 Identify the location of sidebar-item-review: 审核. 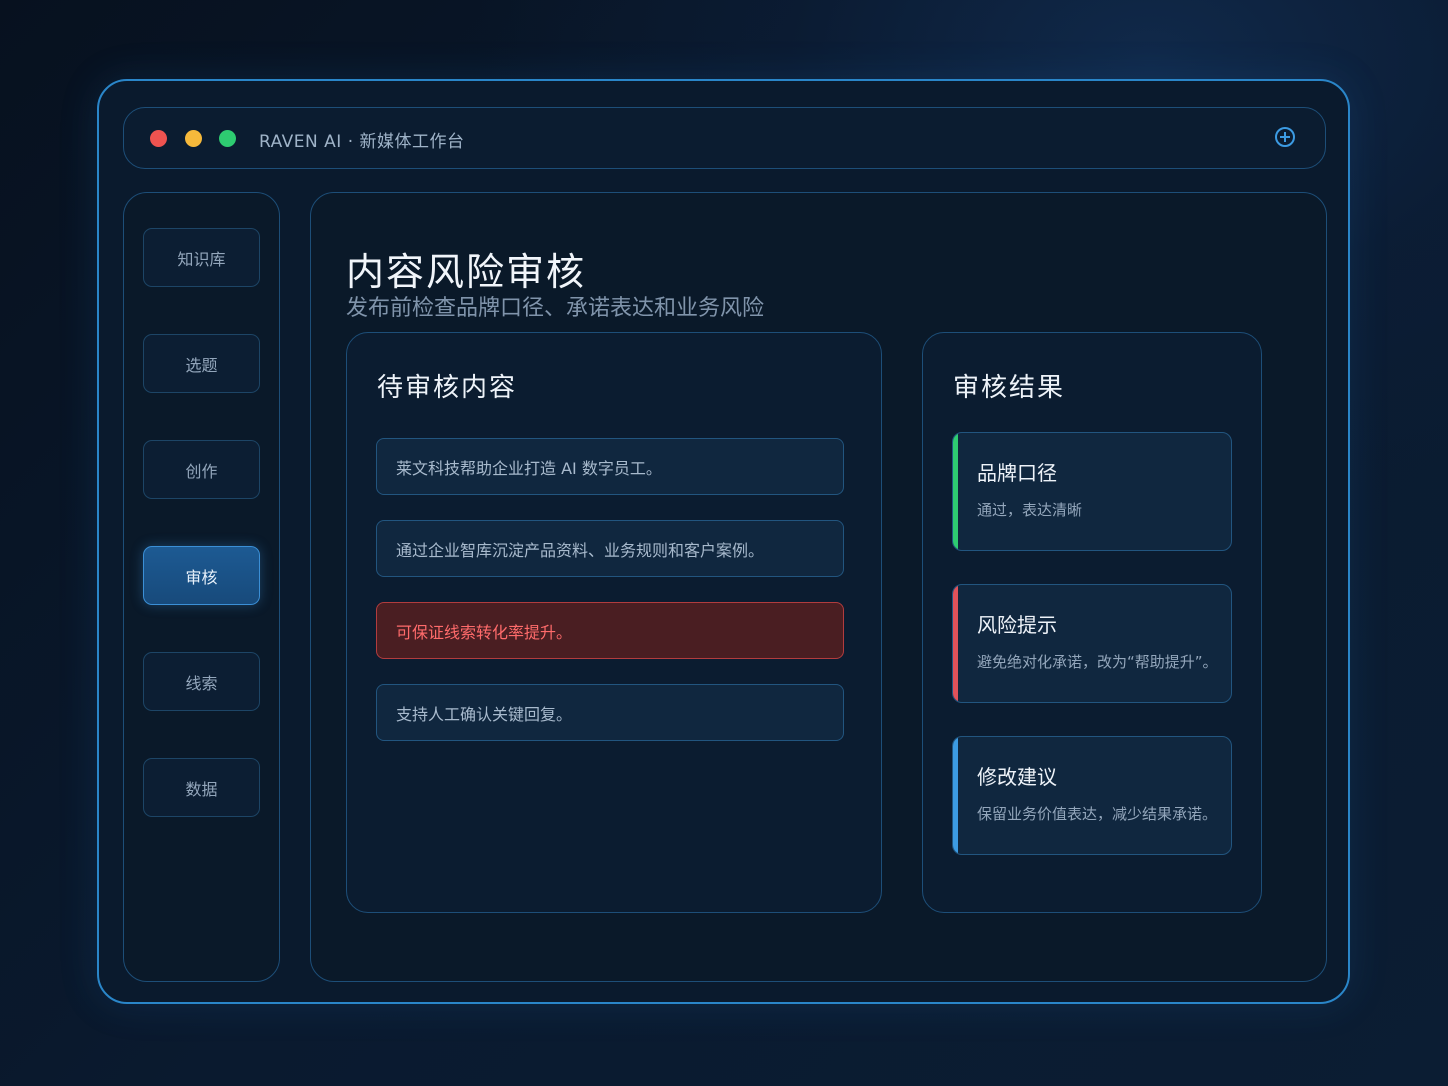
(201, 575).